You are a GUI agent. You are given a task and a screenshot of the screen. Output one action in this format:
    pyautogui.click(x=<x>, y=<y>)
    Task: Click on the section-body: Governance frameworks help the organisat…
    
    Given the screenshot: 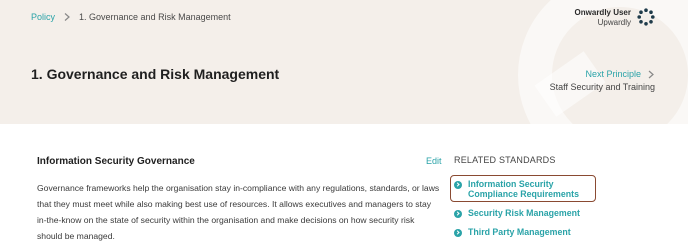 What is the action you would take?
    pyautogui.click(x=238, y=212)
    